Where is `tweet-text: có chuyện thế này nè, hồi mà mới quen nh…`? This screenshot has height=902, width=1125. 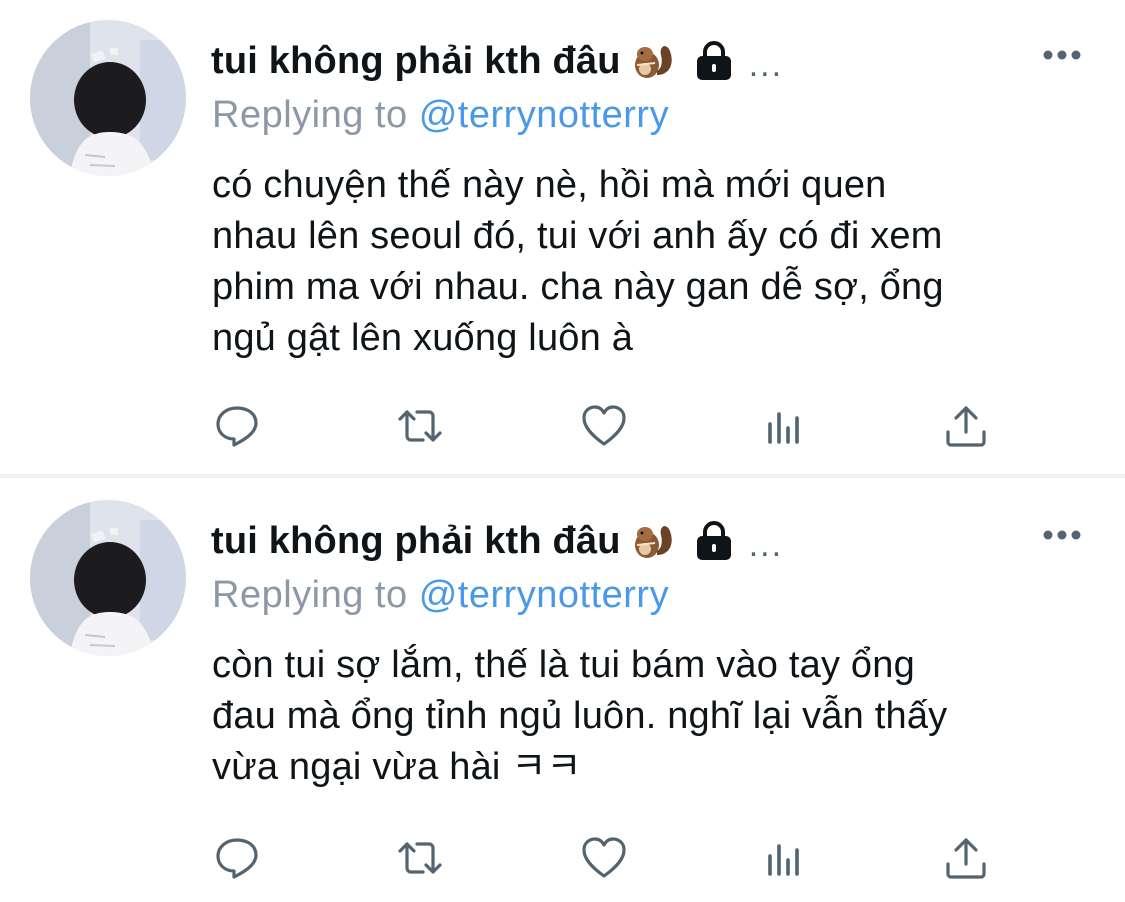
tweet-text: có chuyện thế này nè, hồi mà mới quen nh… is located at coordinates (578, 261).